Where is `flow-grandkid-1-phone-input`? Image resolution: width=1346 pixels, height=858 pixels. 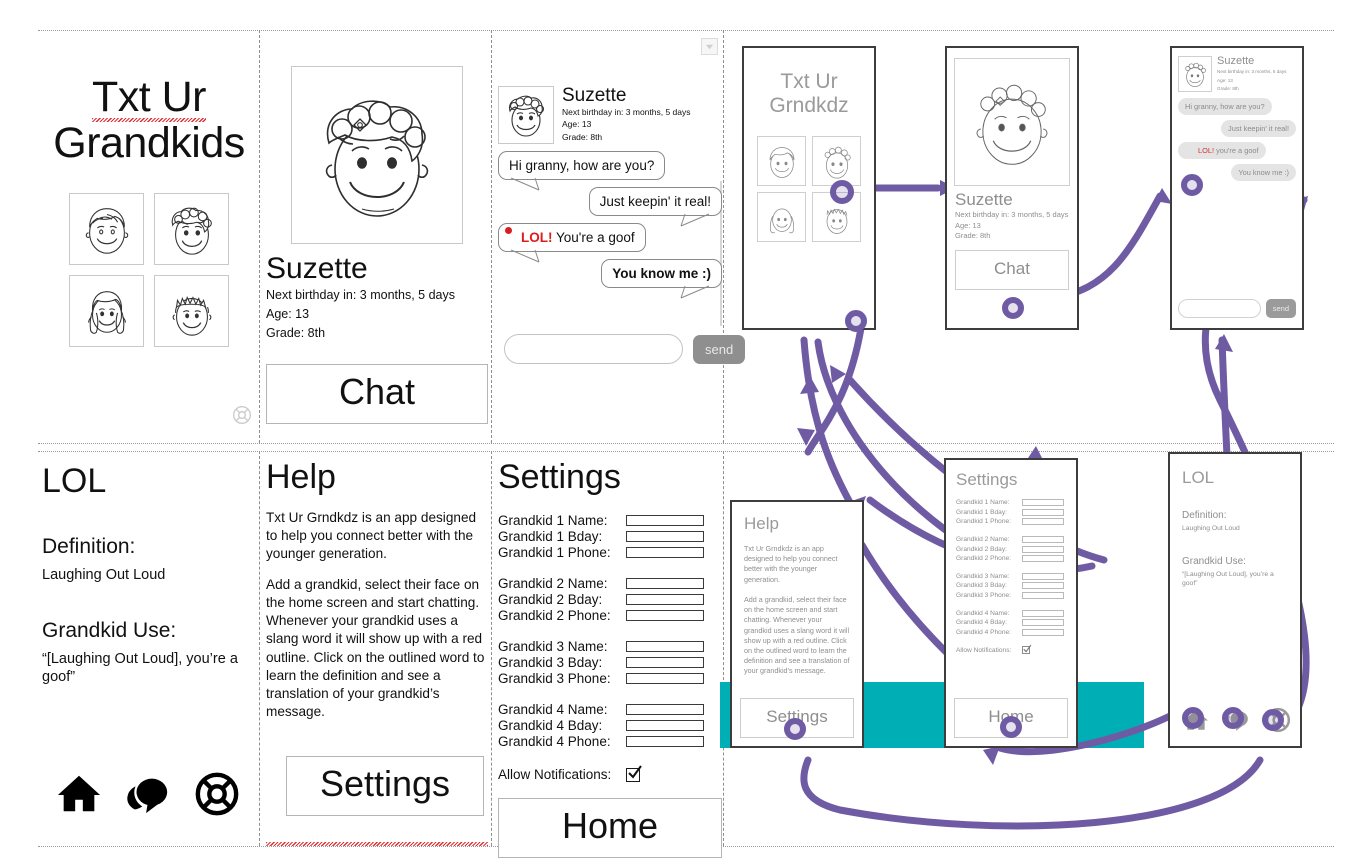 flow-grandkid-1-phone-input is located at coordinates (1043, 522).